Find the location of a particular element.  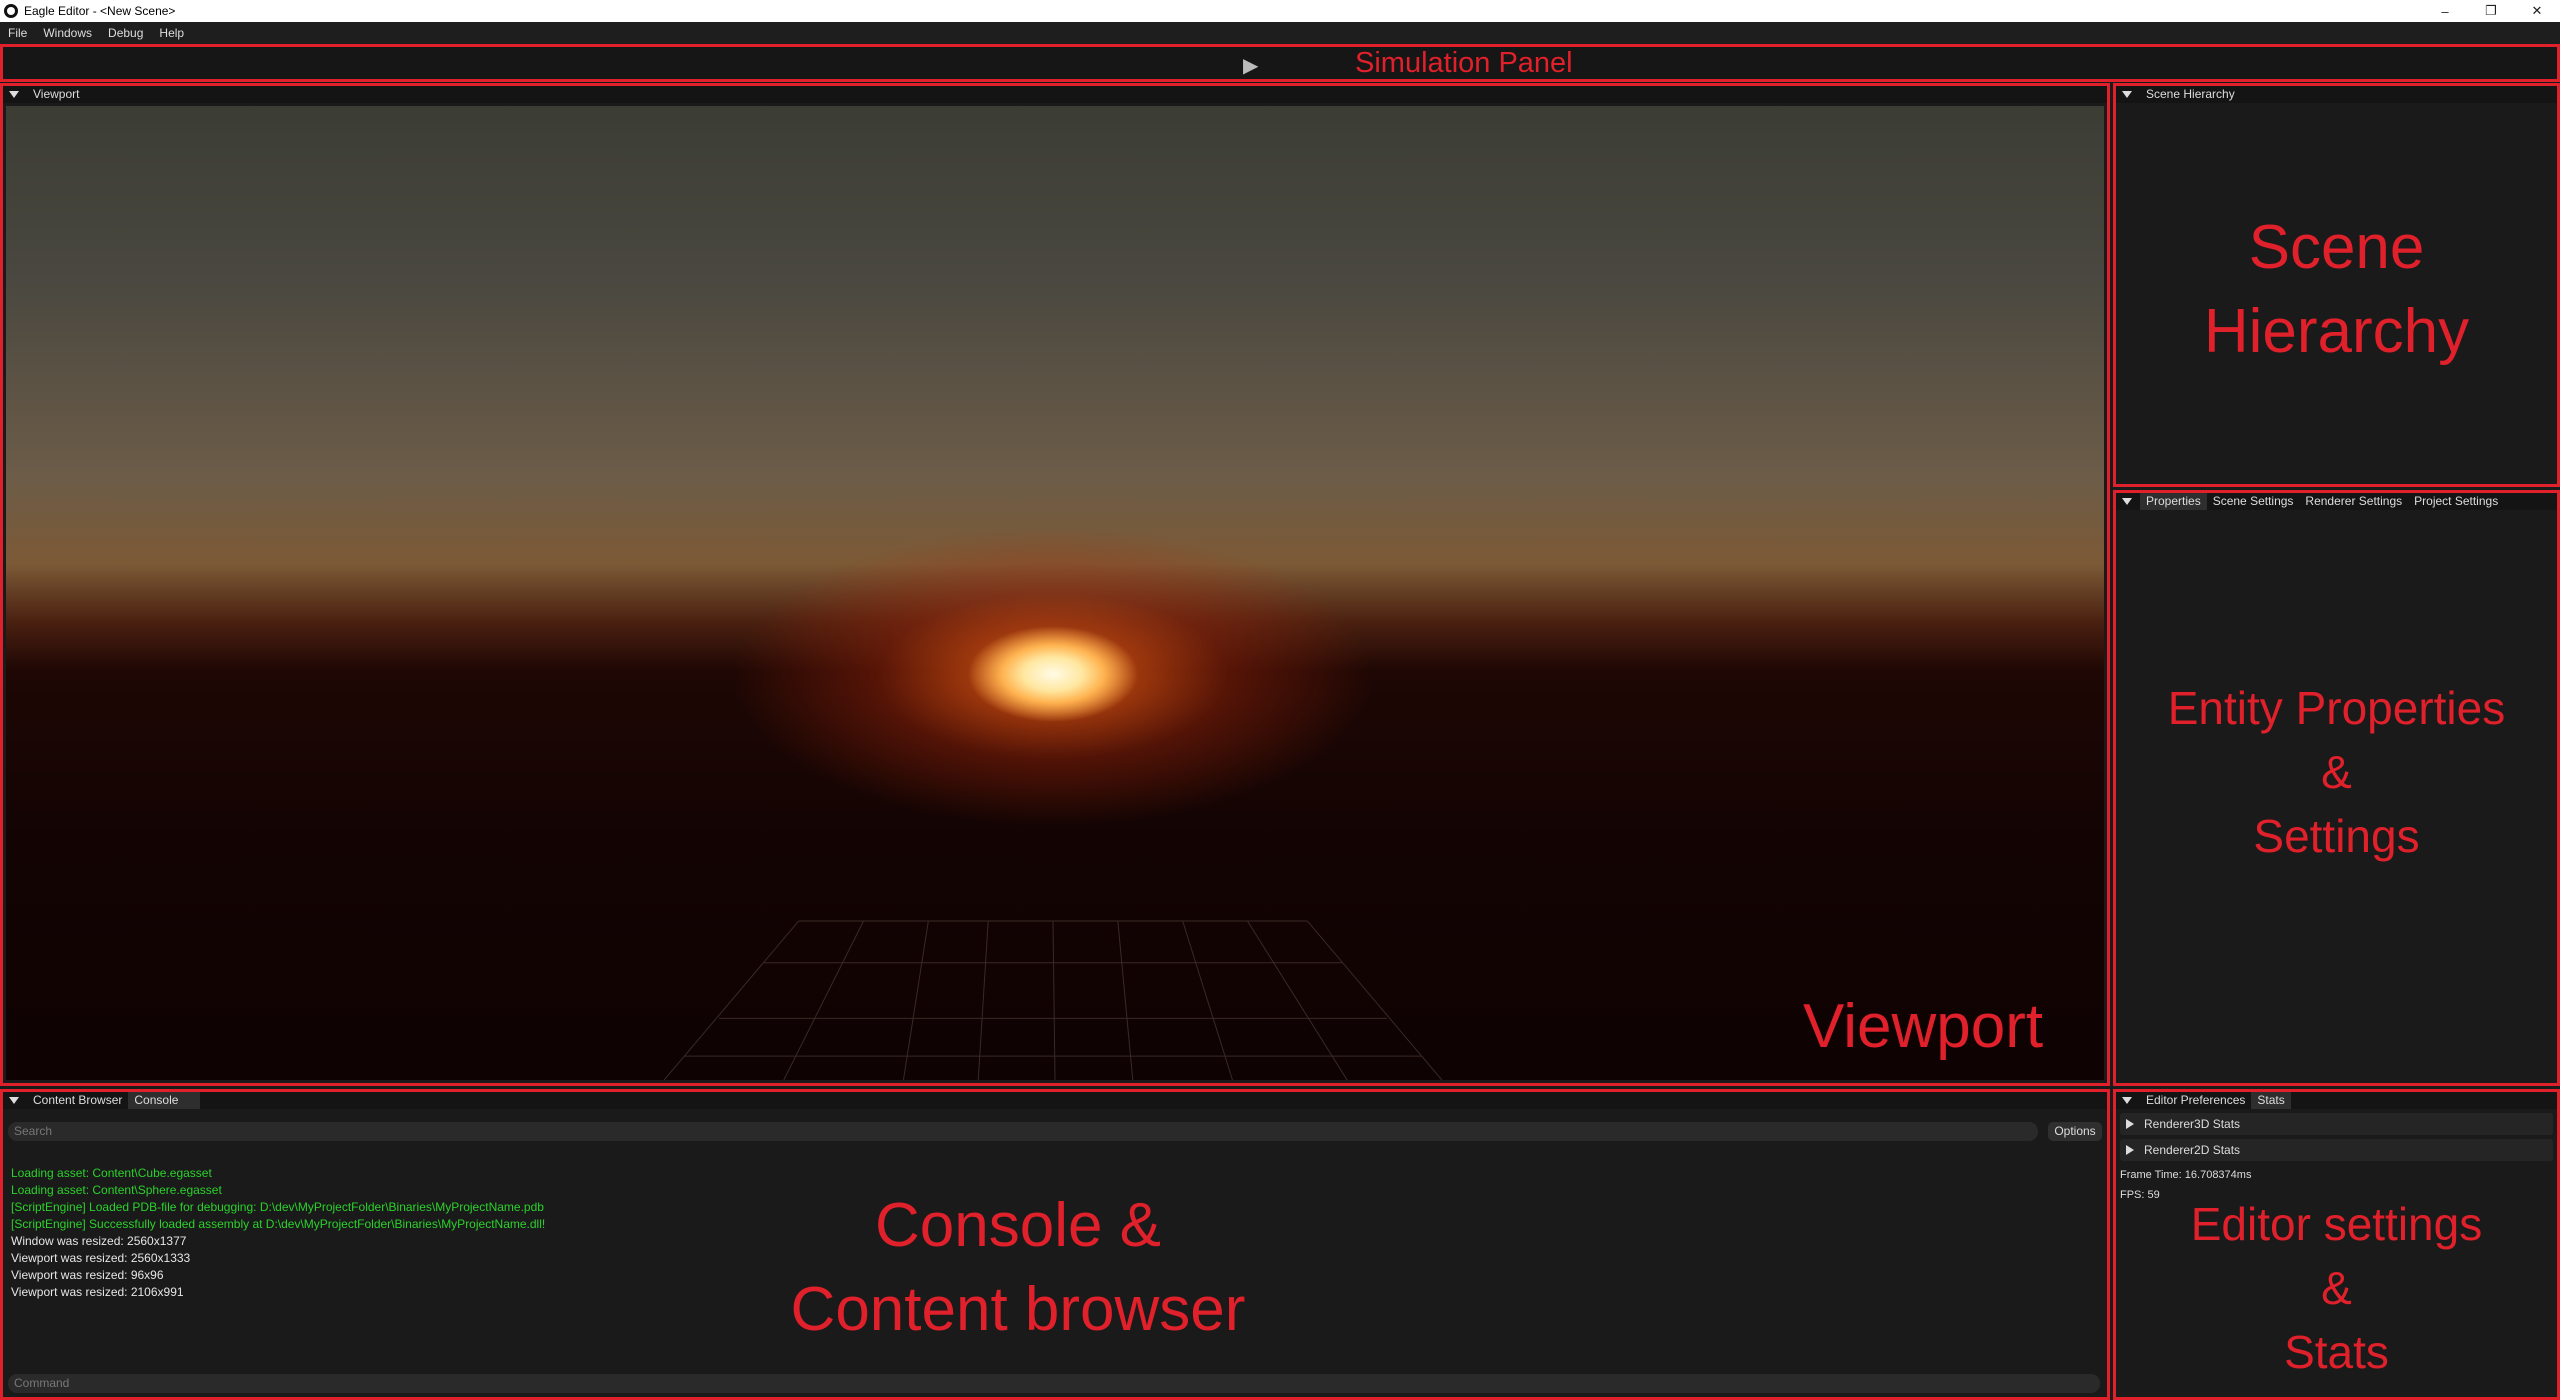

editor-tabbar: Editor Preferences Stats is located at coordinates (2336, 1100).